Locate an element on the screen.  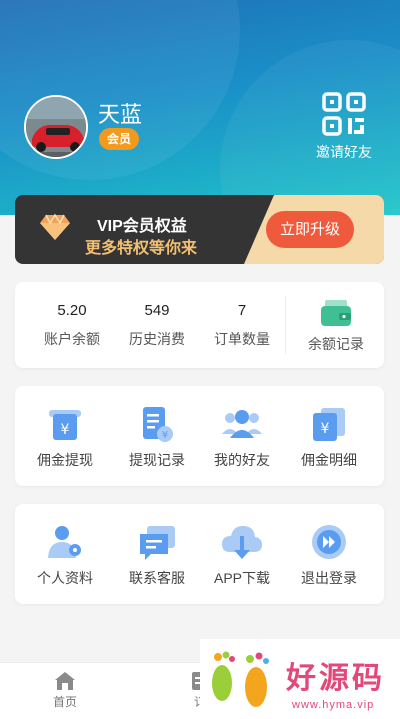
stat-history-spend: 549 历史消费 is located at coordinates (157, 325).